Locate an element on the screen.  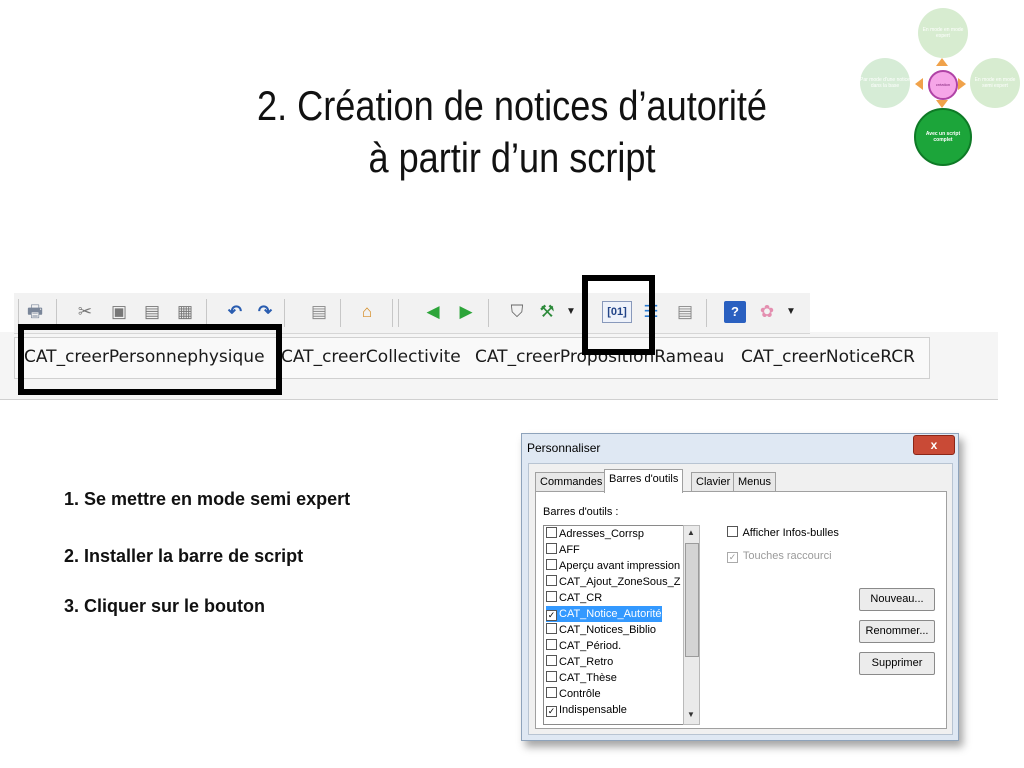
list-item-label: CAT_Thèse is located at coordinates (588, 678).